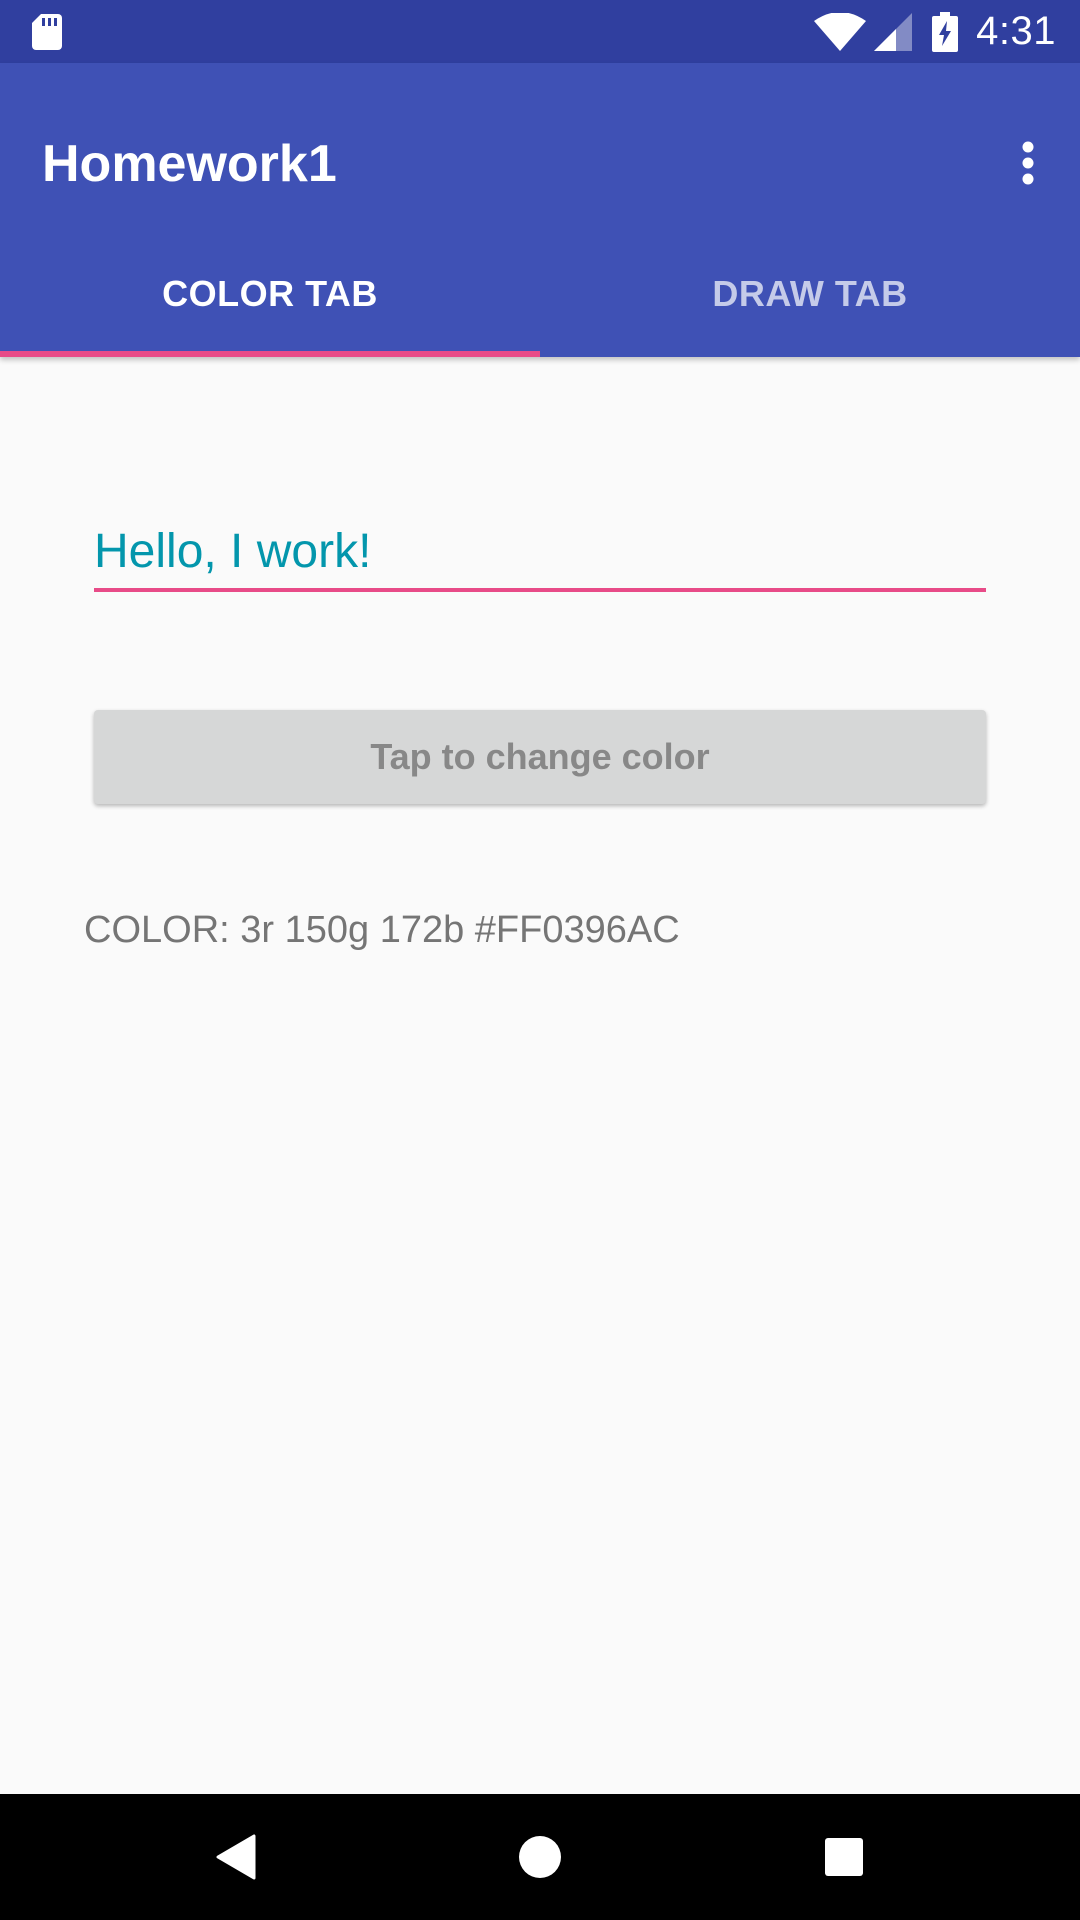  I want to click on app-title: Homework1, so click(189, 164).